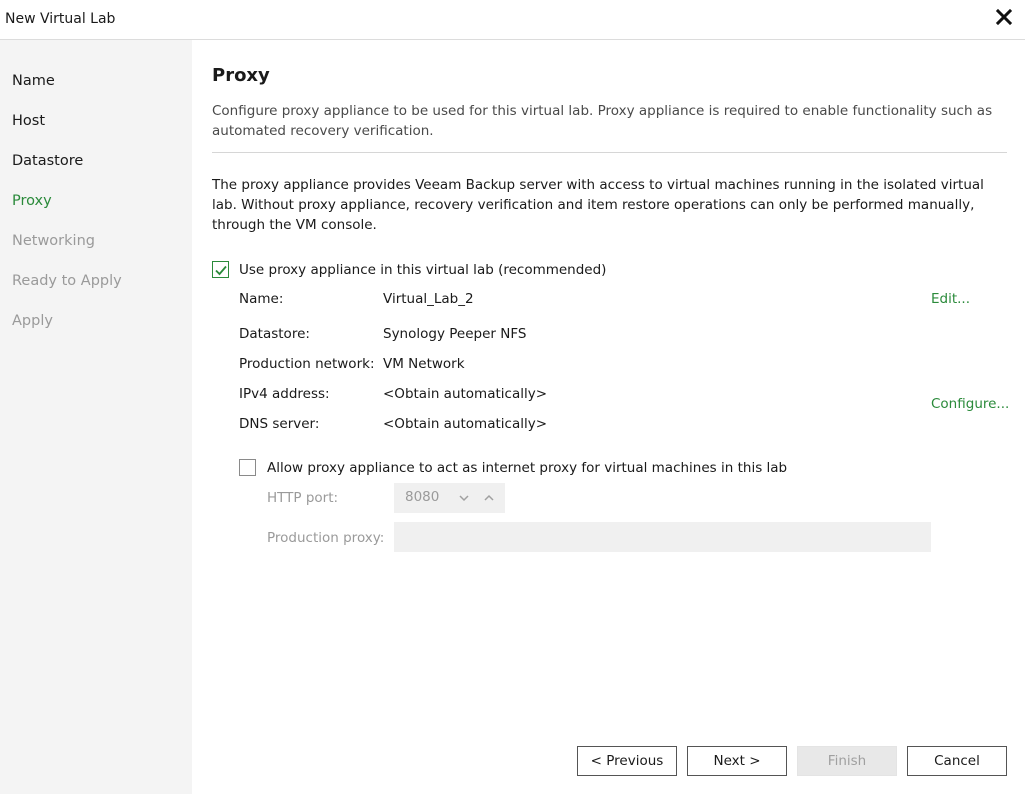 This screenshot has width=1025, height=794. I want to click on prop-name-label: Name:, so click(261, 299).